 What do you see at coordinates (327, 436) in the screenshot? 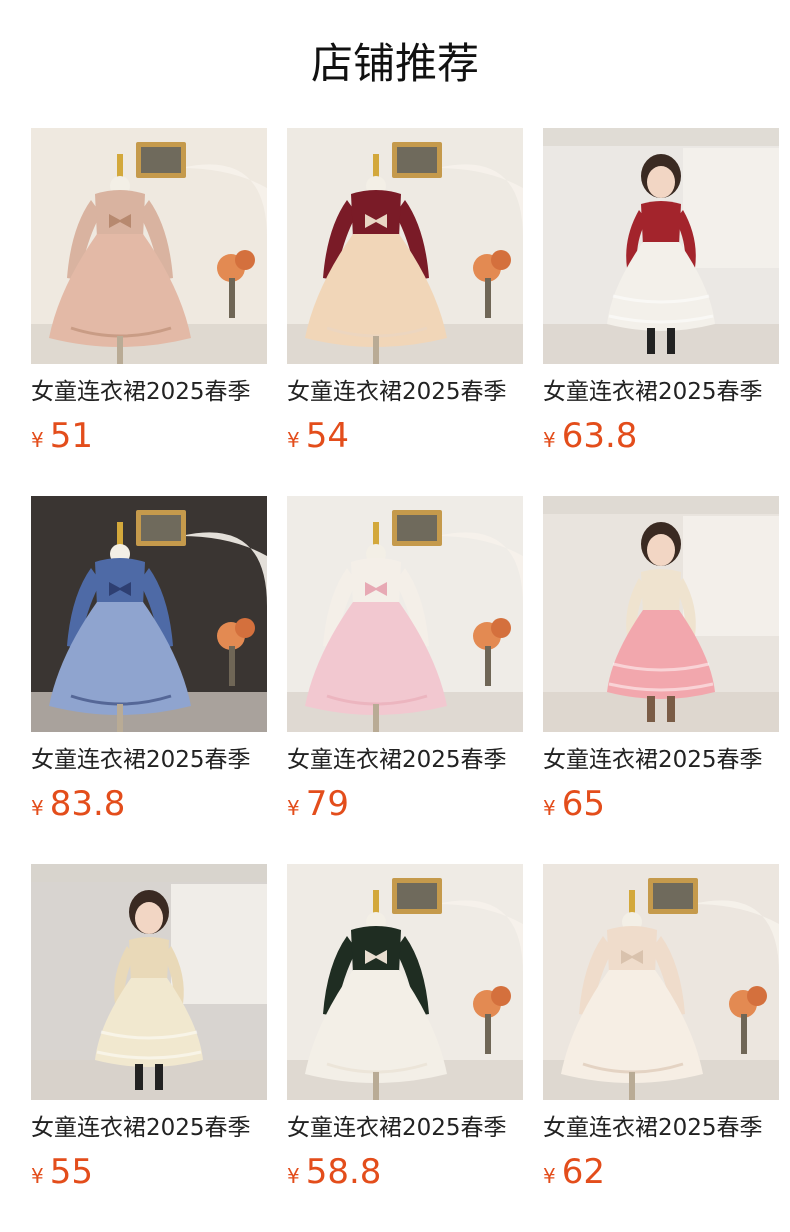
I see `price-value: 54` at bounding box center [327, 436].